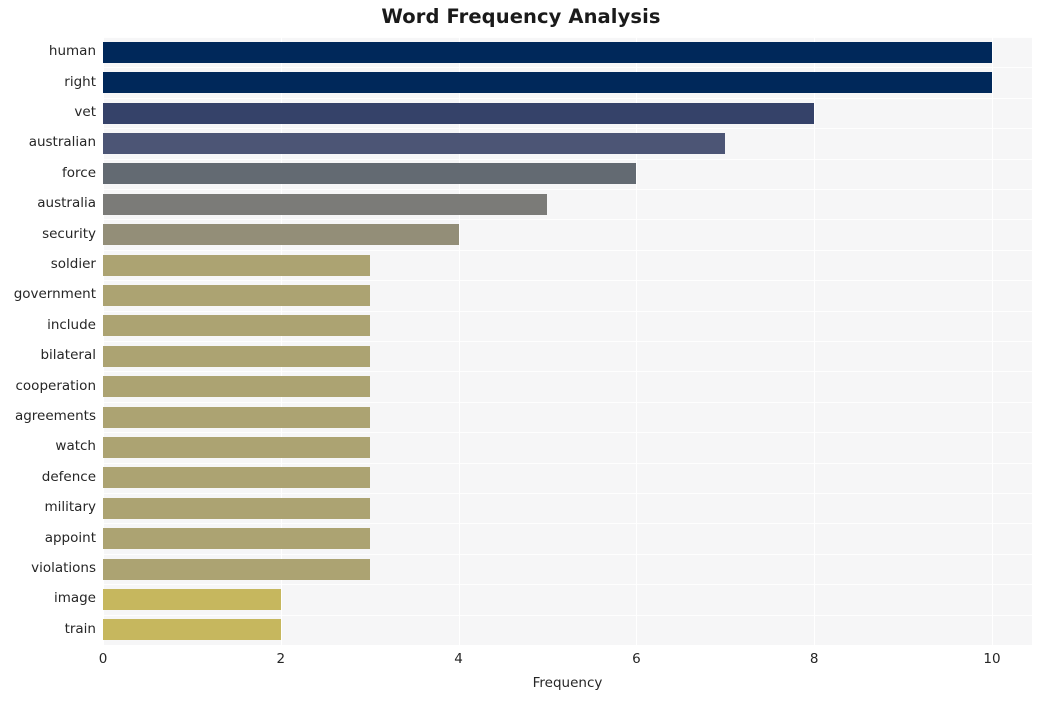 The height and width of the screenshot is (701, 1042). What do you see at coordinates (236, 295) in the screenshot?
I see `bar-government` at bounding box center [236, 295].